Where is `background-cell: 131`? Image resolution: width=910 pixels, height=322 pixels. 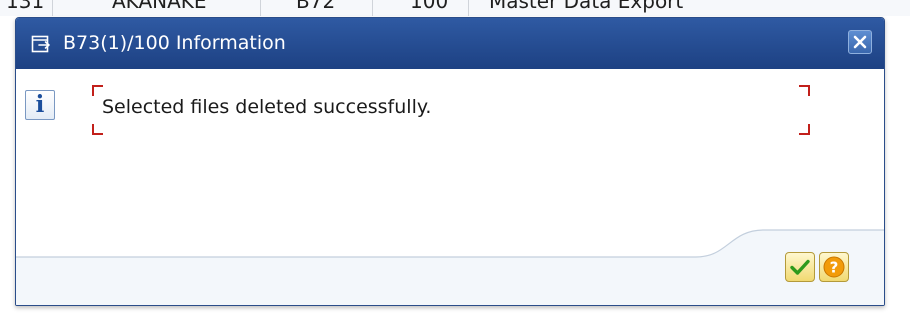 background-cell: 131 is located at coordinates (25, 6).